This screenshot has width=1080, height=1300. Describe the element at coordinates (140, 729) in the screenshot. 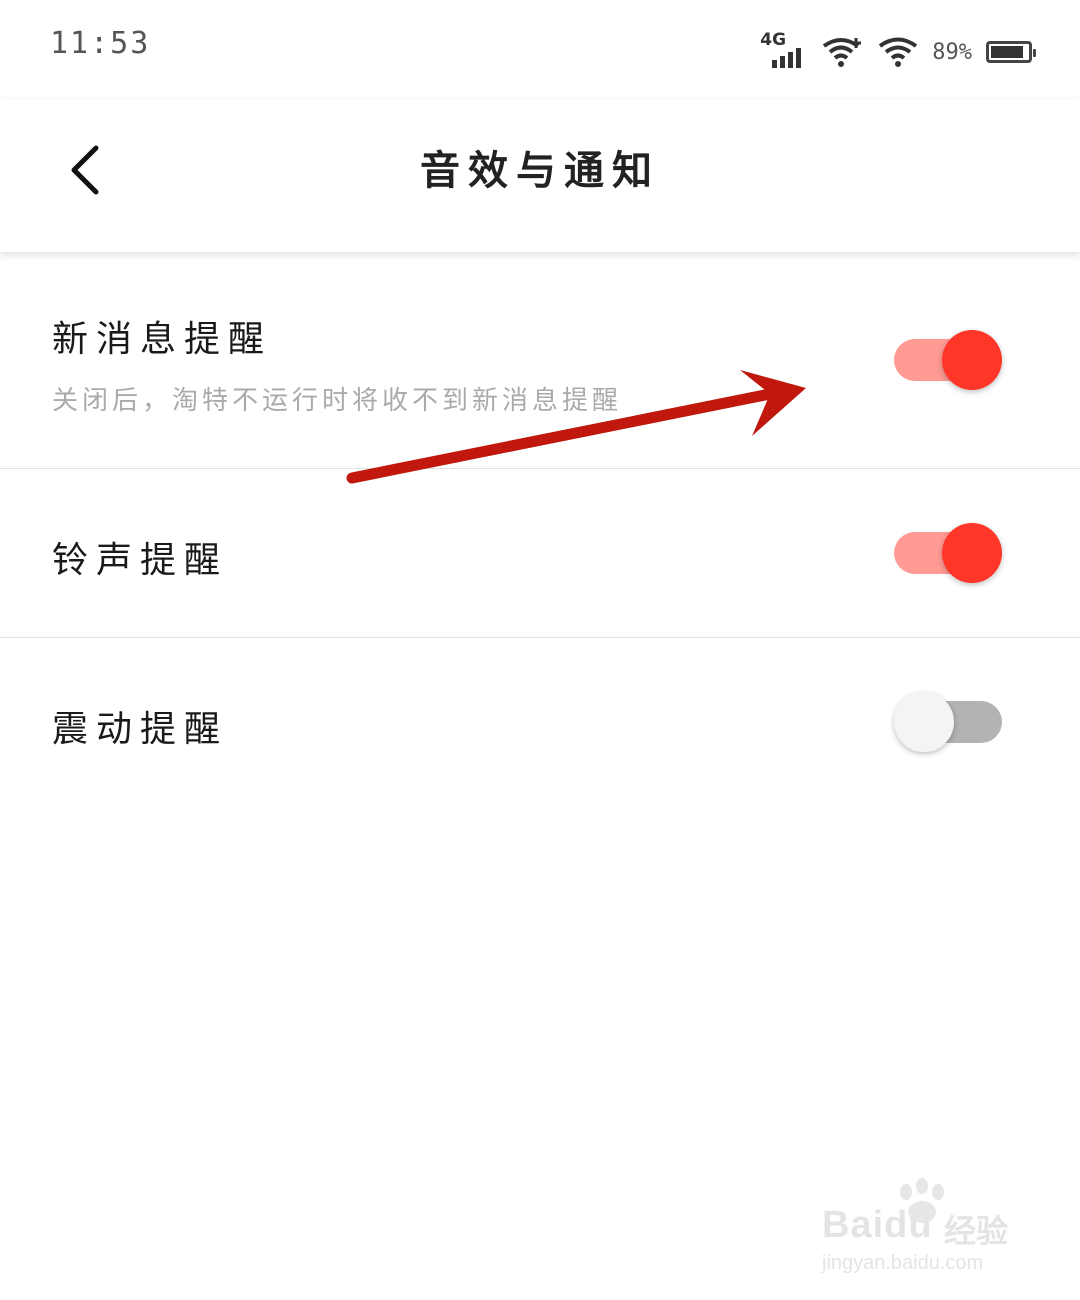

I see `setting-title: 震动提醒` at that location.